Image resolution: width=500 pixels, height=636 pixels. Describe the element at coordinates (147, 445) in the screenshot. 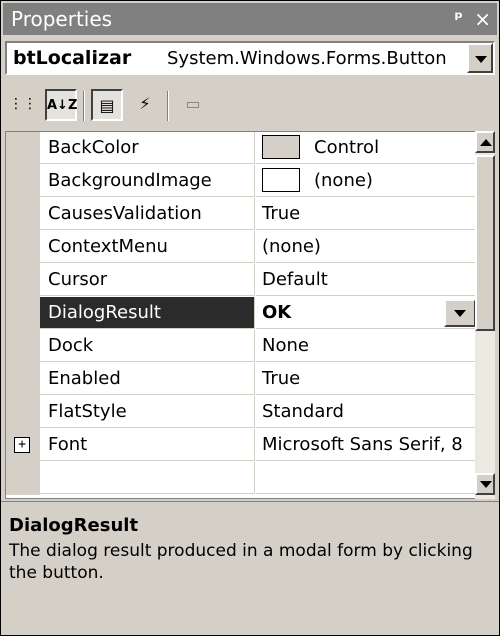

I see `property-label: Font` at that location.